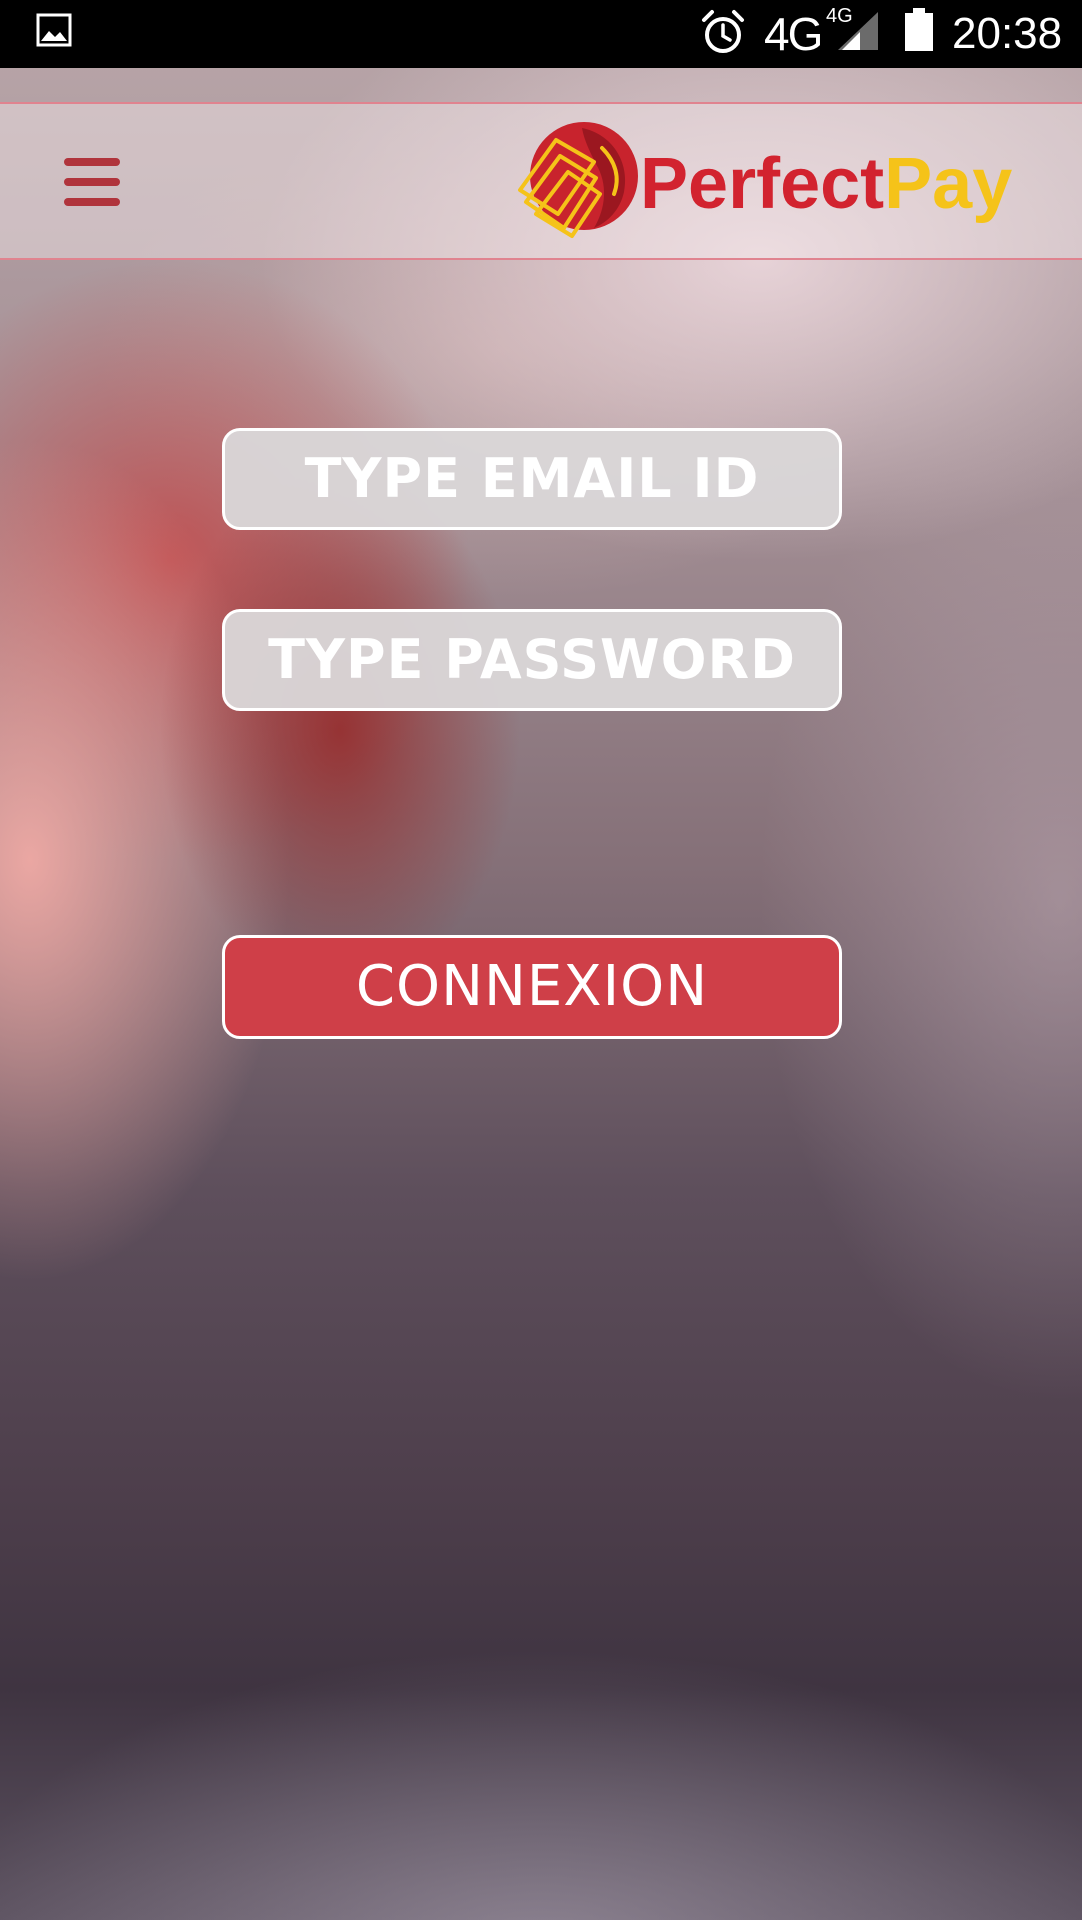  I want to click on menu-button, so click(93, 182).